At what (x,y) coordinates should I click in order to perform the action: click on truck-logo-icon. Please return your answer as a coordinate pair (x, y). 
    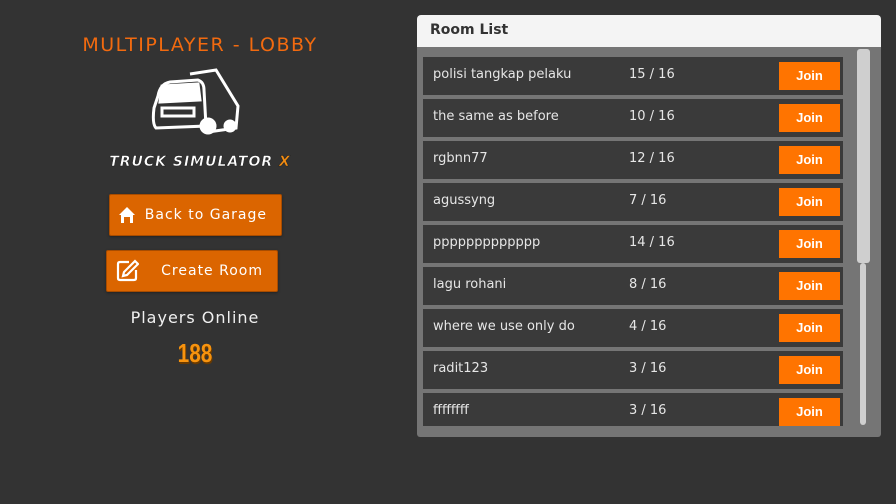
    Looking at the image, I should click on (195, 101).